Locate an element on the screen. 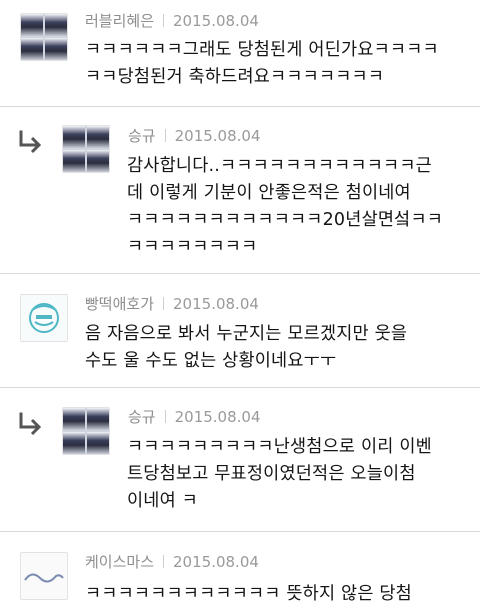 This screenshot has width=480, height=609. comment-author: 빵떡애호가 is located at coordinates (119, 304).